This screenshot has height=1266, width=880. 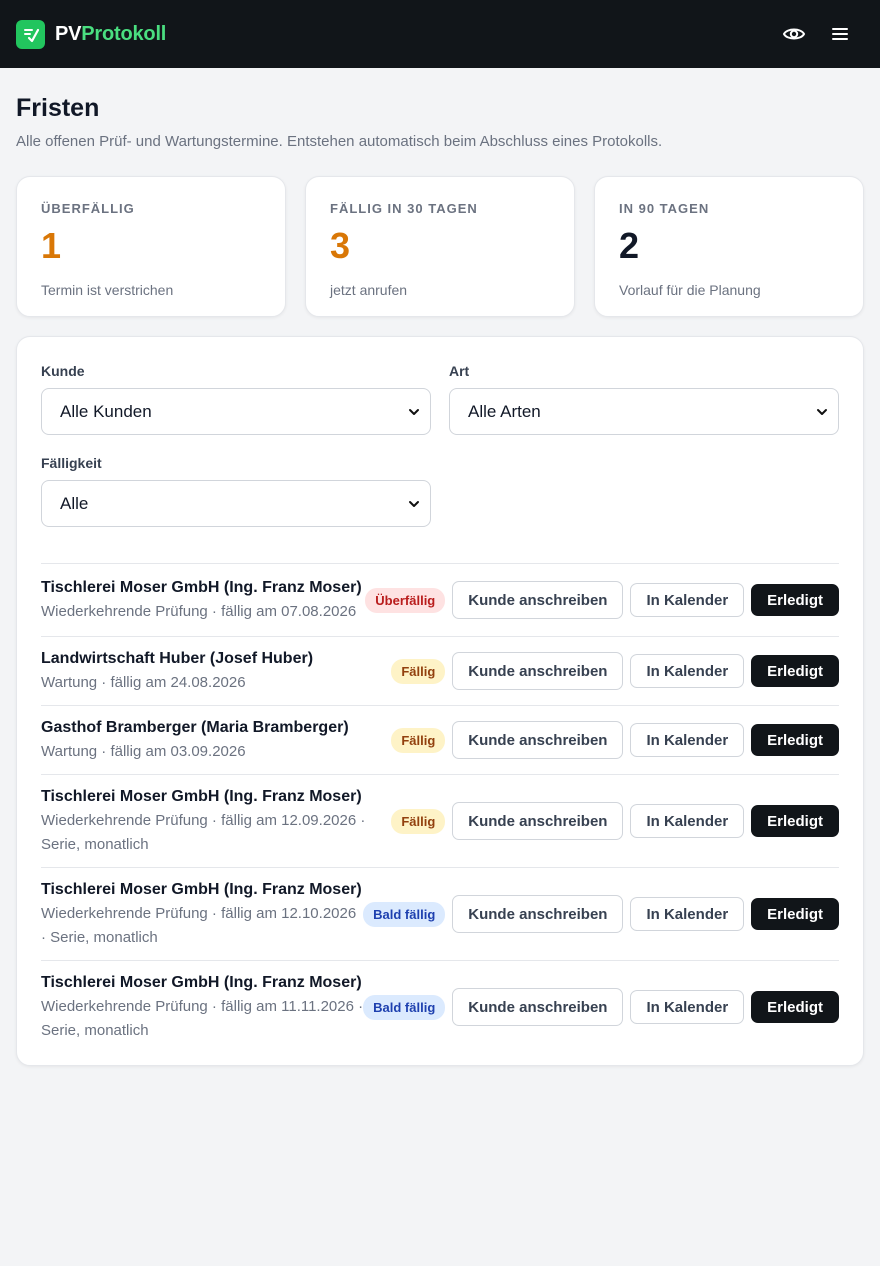 What do you see at coordinates (236, 503) in the screenshot?
I see `faelligkeit-select: Alle` at bounding box center [236, 503].